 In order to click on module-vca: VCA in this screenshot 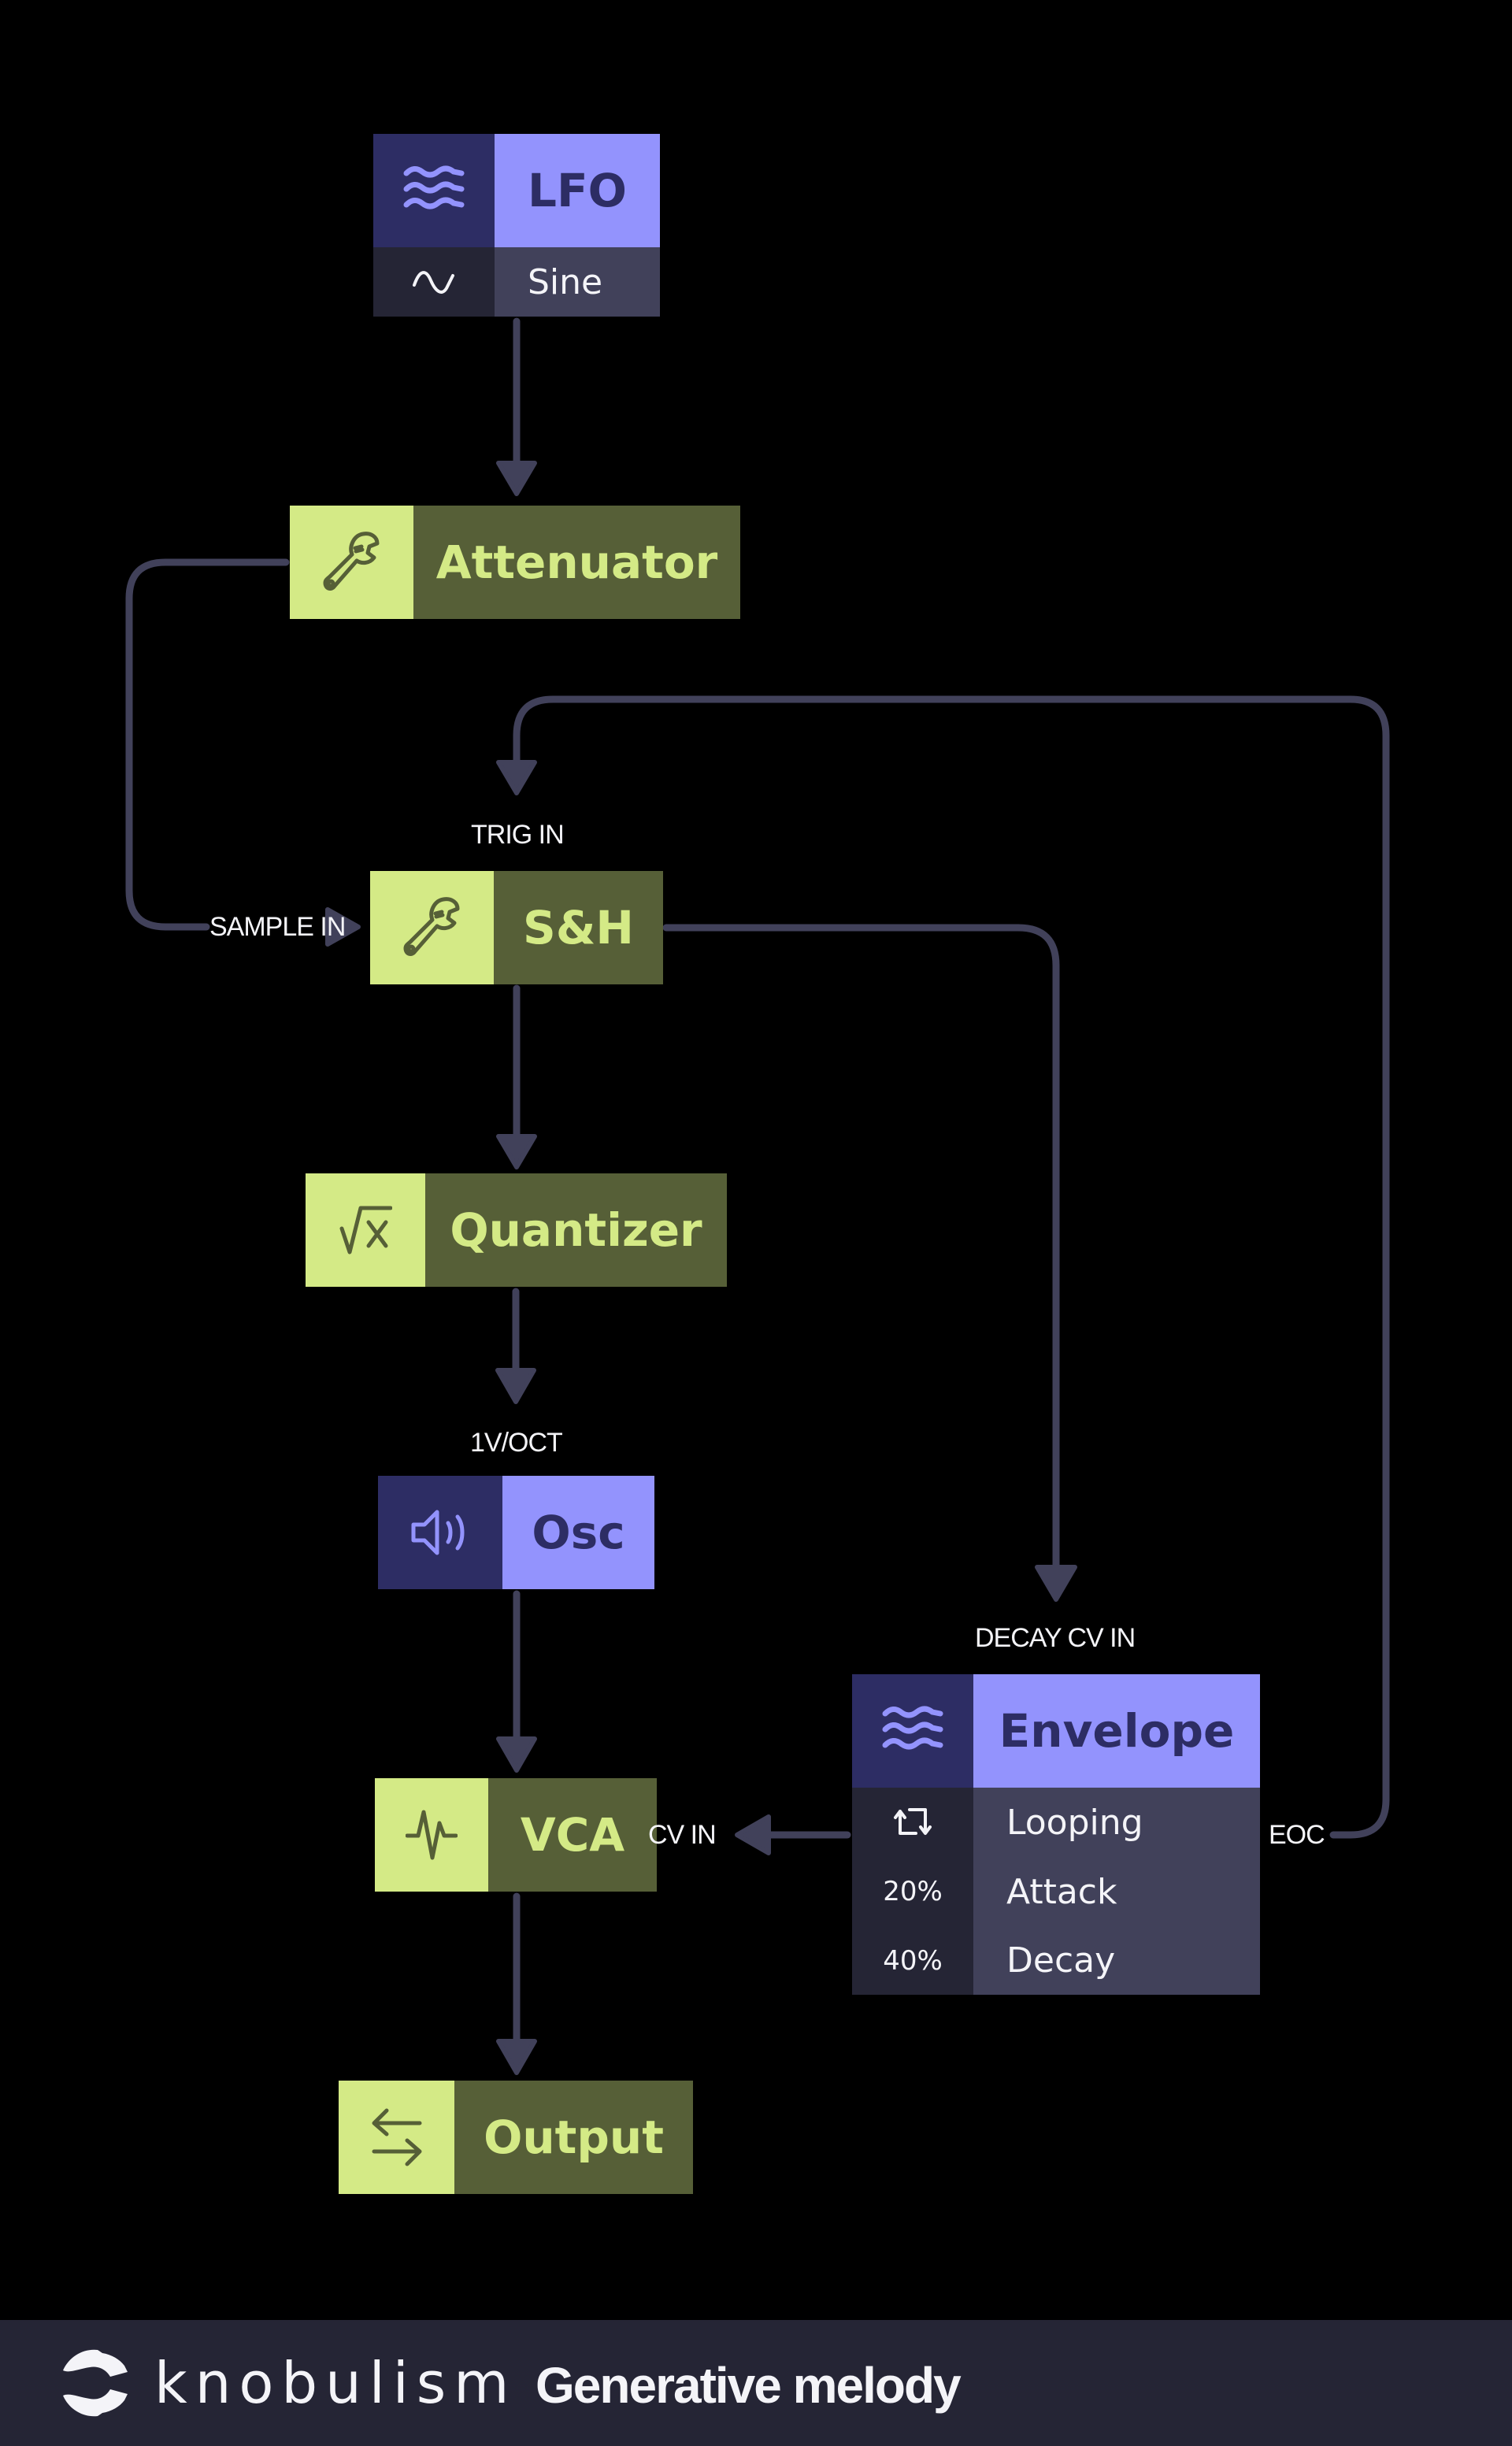, I will do `click(516, 1835)`.